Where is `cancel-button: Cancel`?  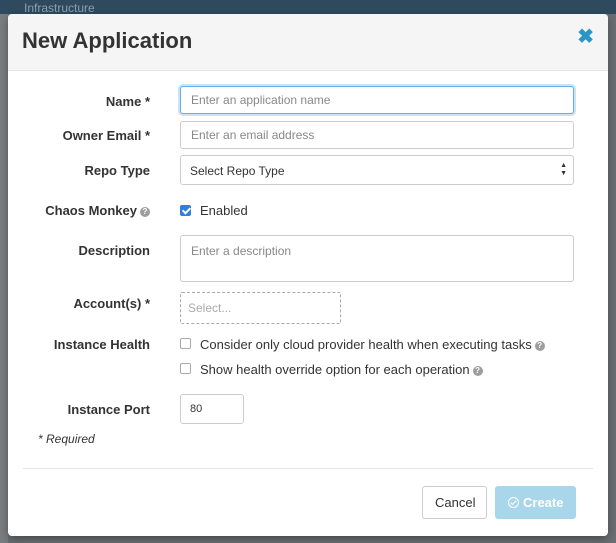
cancel-button: Cancel is located at coordinates (454, 502).